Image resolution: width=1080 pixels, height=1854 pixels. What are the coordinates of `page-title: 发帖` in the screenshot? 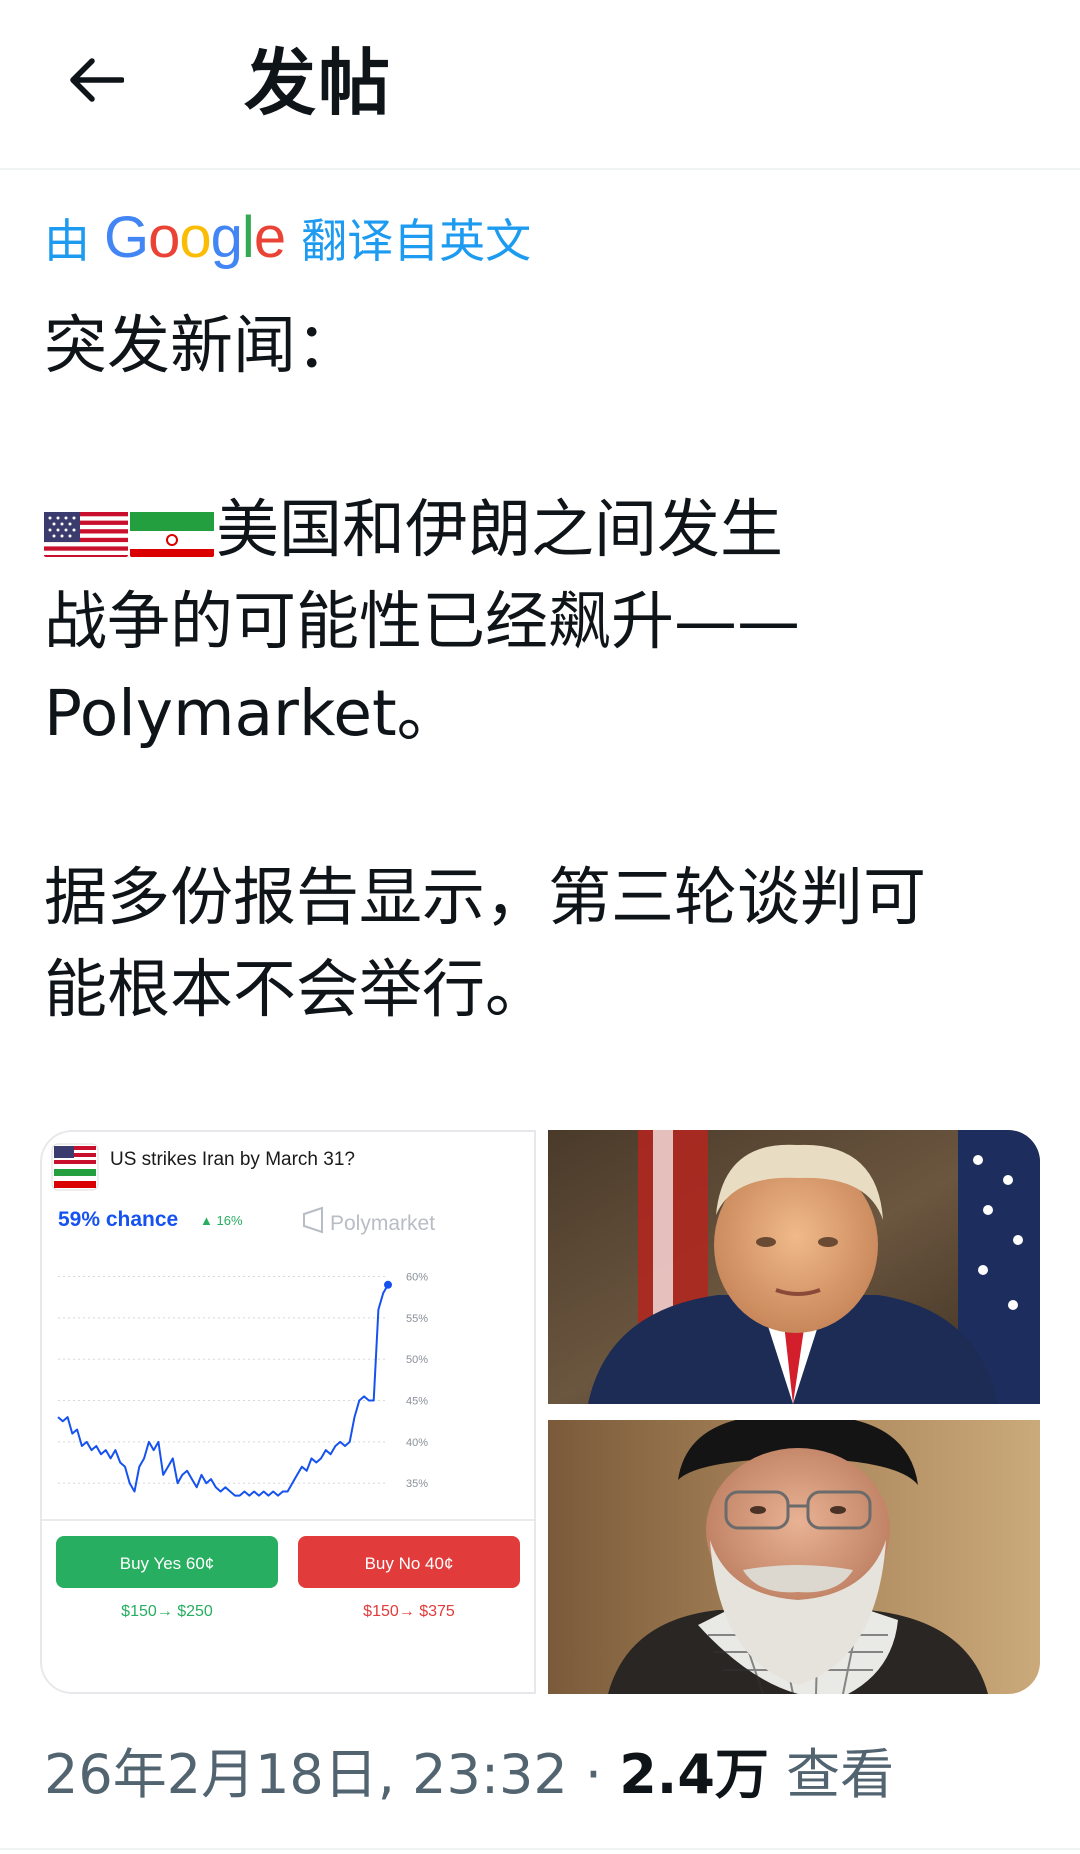 It's located at (318, 83).